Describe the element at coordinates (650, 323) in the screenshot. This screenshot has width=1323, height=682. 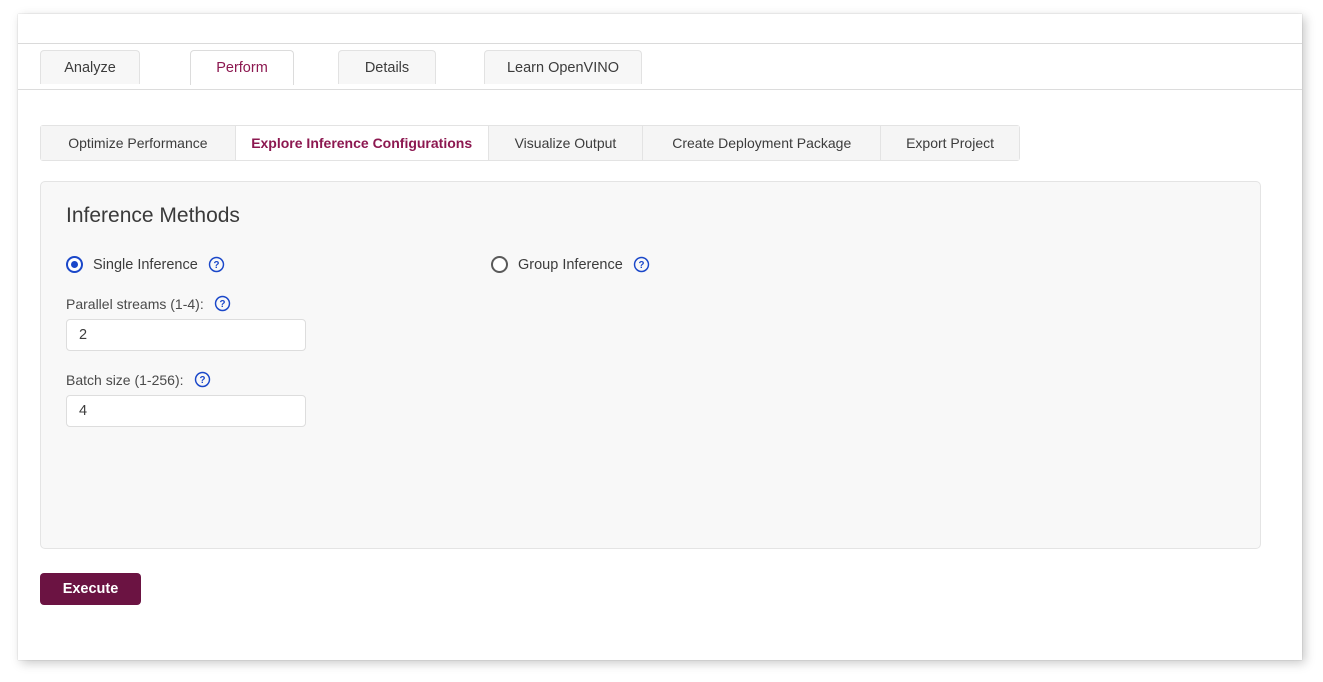
I see `field-parallel-streams: Parallel streams (1-4): ?` at that location.